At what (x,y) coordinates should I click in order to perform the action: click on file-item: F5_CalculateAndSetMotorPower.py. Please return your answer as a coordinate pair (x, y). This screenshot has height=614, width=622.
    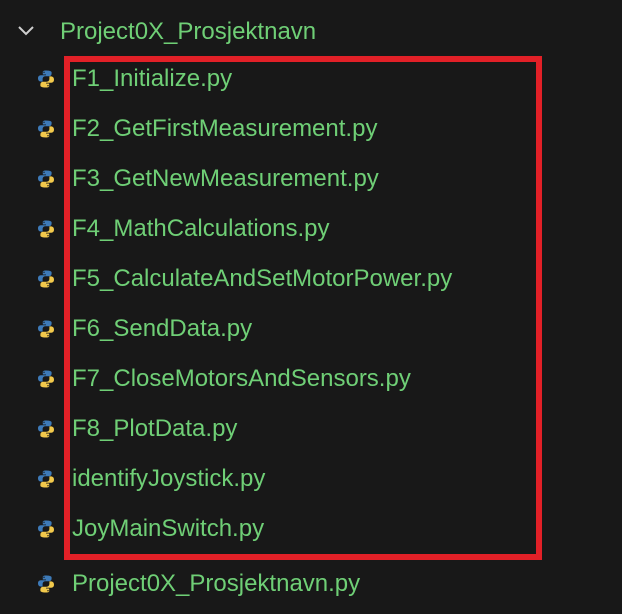
    Looking at the image, I should click on (311, 280).